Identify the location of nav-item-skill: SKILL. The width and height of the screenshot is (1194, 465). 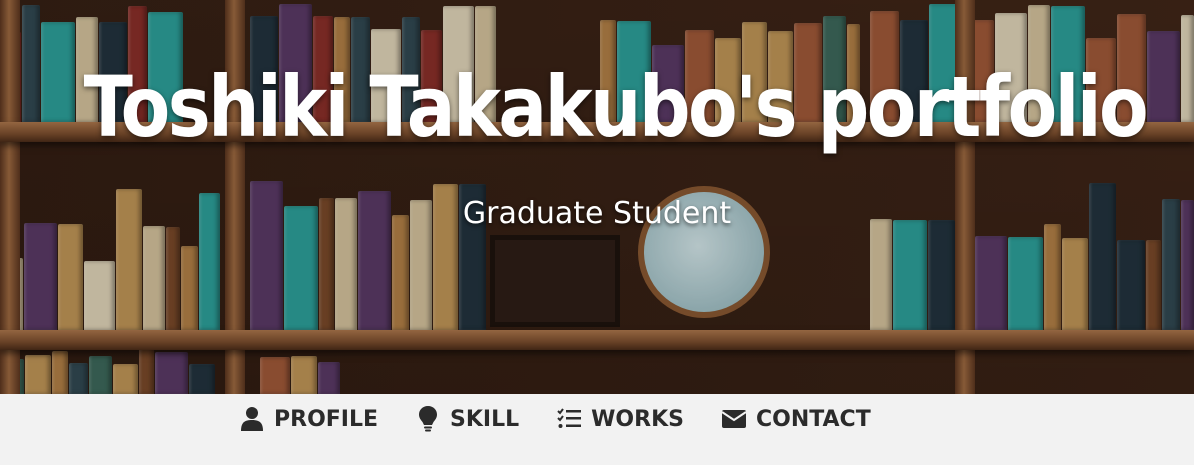
(467, 419).